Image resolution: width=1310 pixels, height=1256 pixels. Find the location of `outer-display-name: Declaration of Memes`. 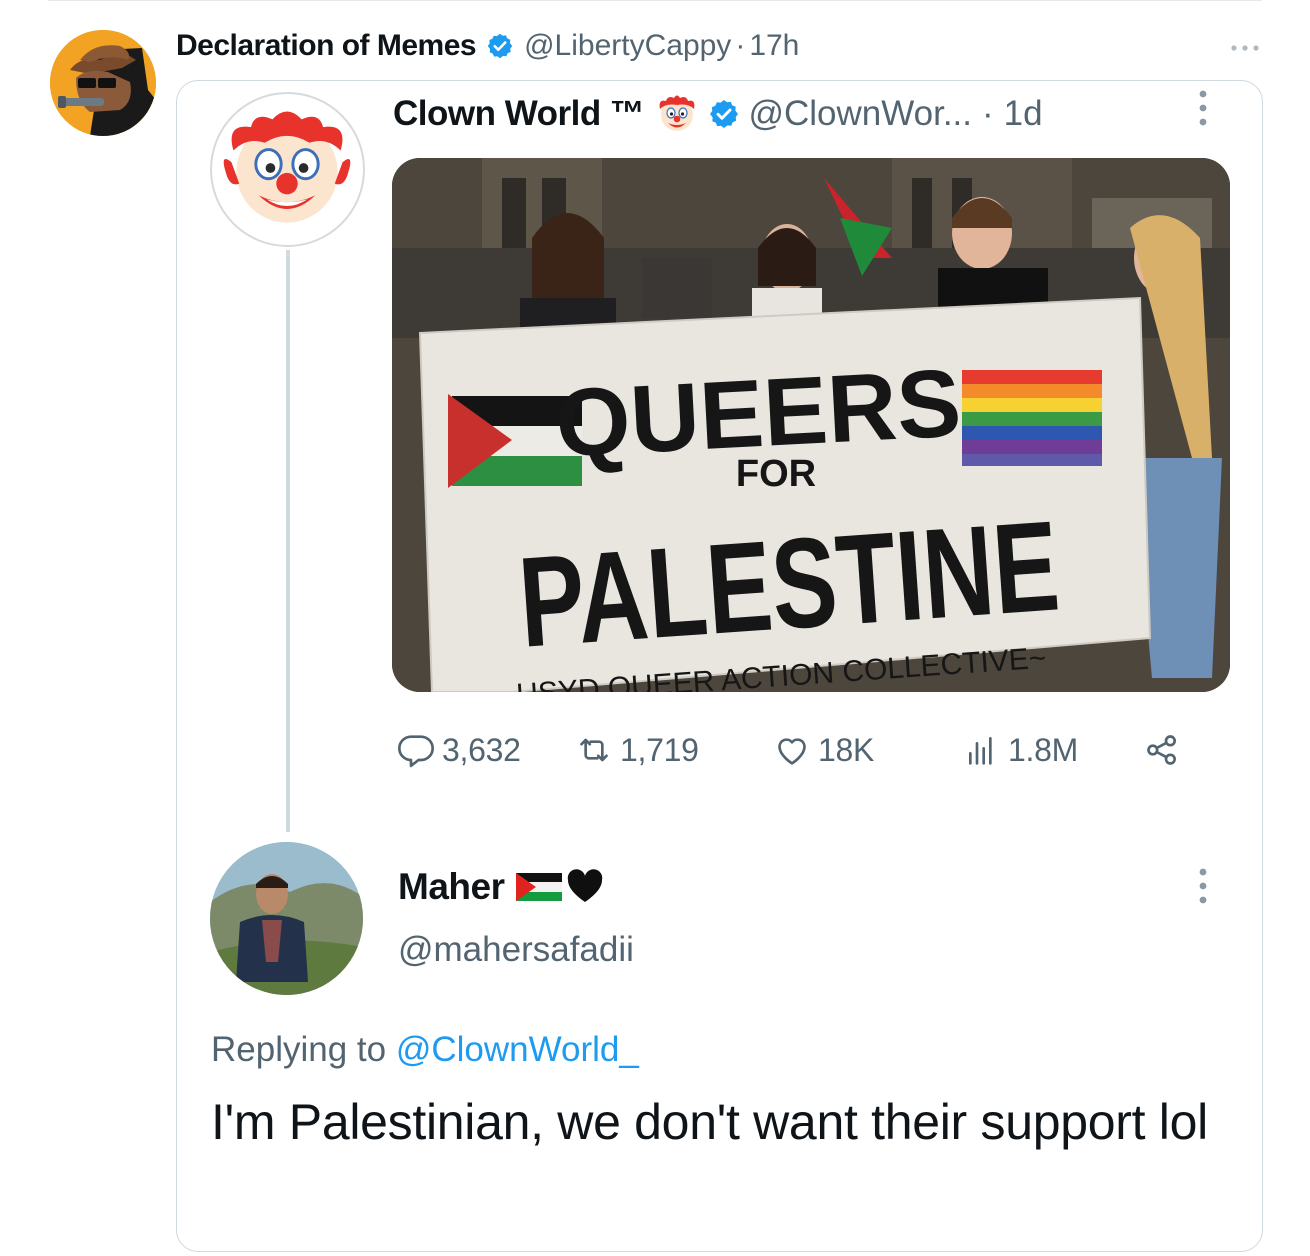

outer-display-name: Declaration of Memes is located at coordinates (326, 46).